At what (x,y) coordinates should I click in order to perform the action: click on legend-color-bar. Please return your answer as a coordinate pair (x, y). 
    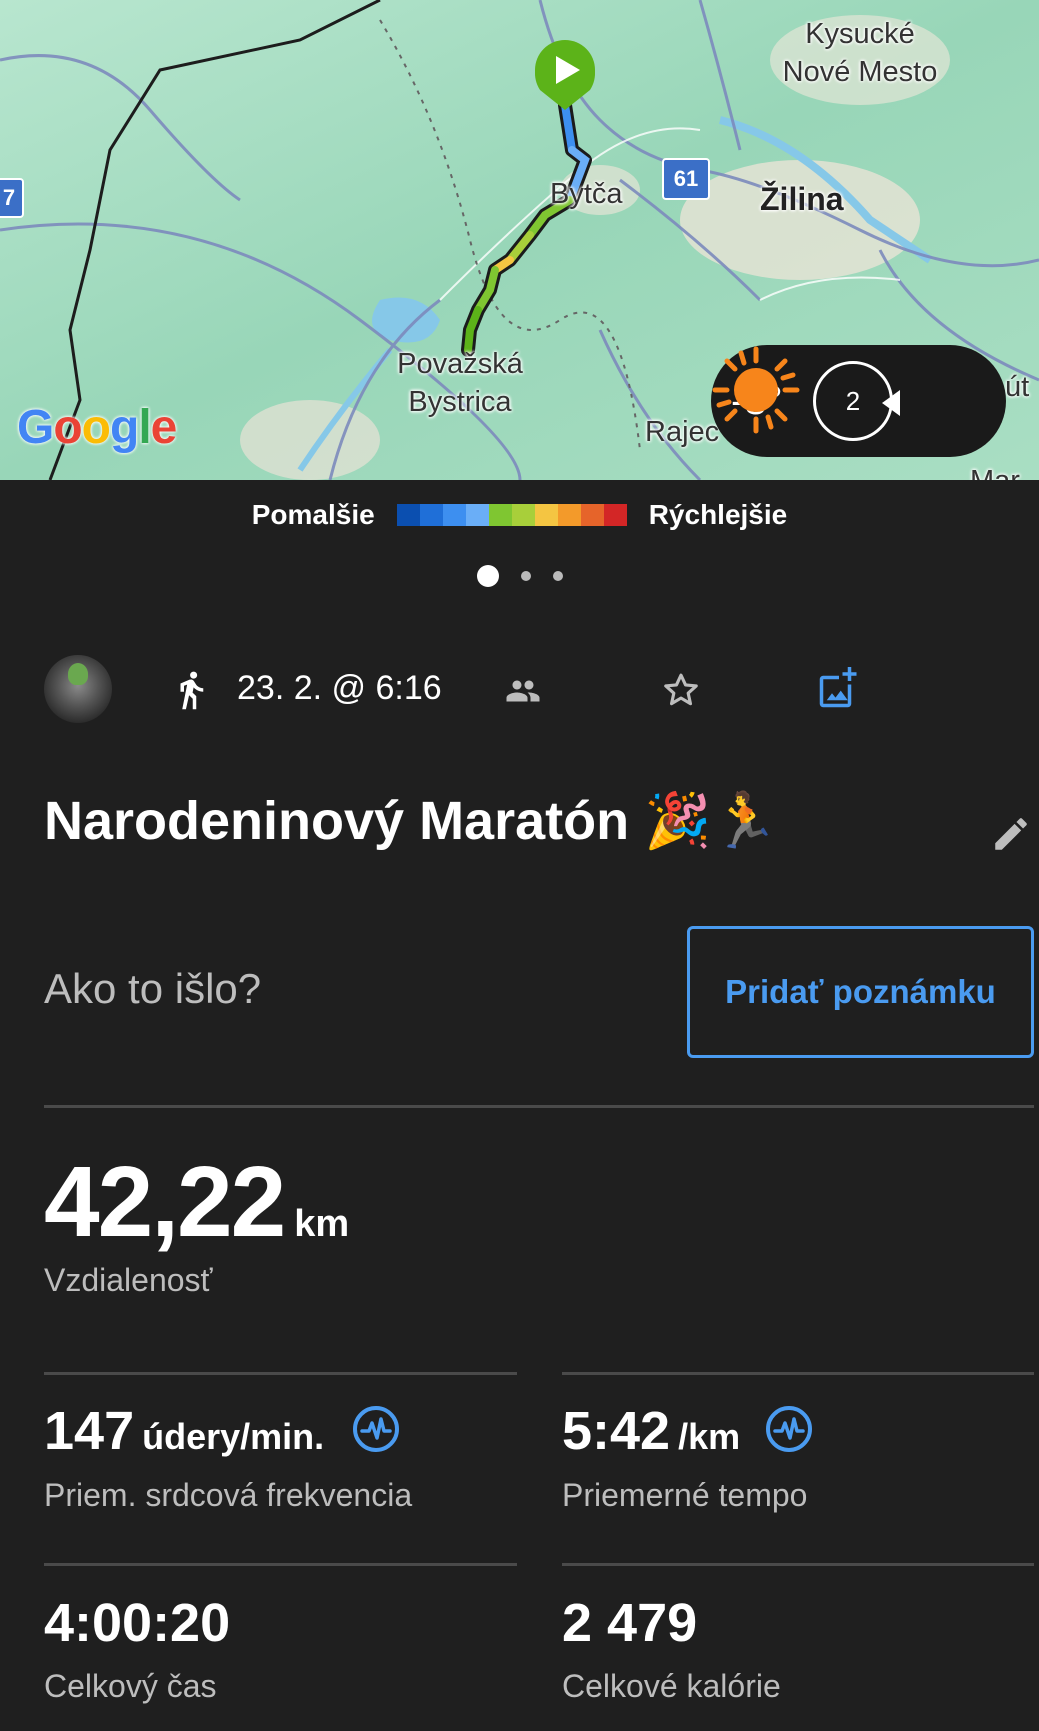
    Looking at the image, I should click on (511, 515).